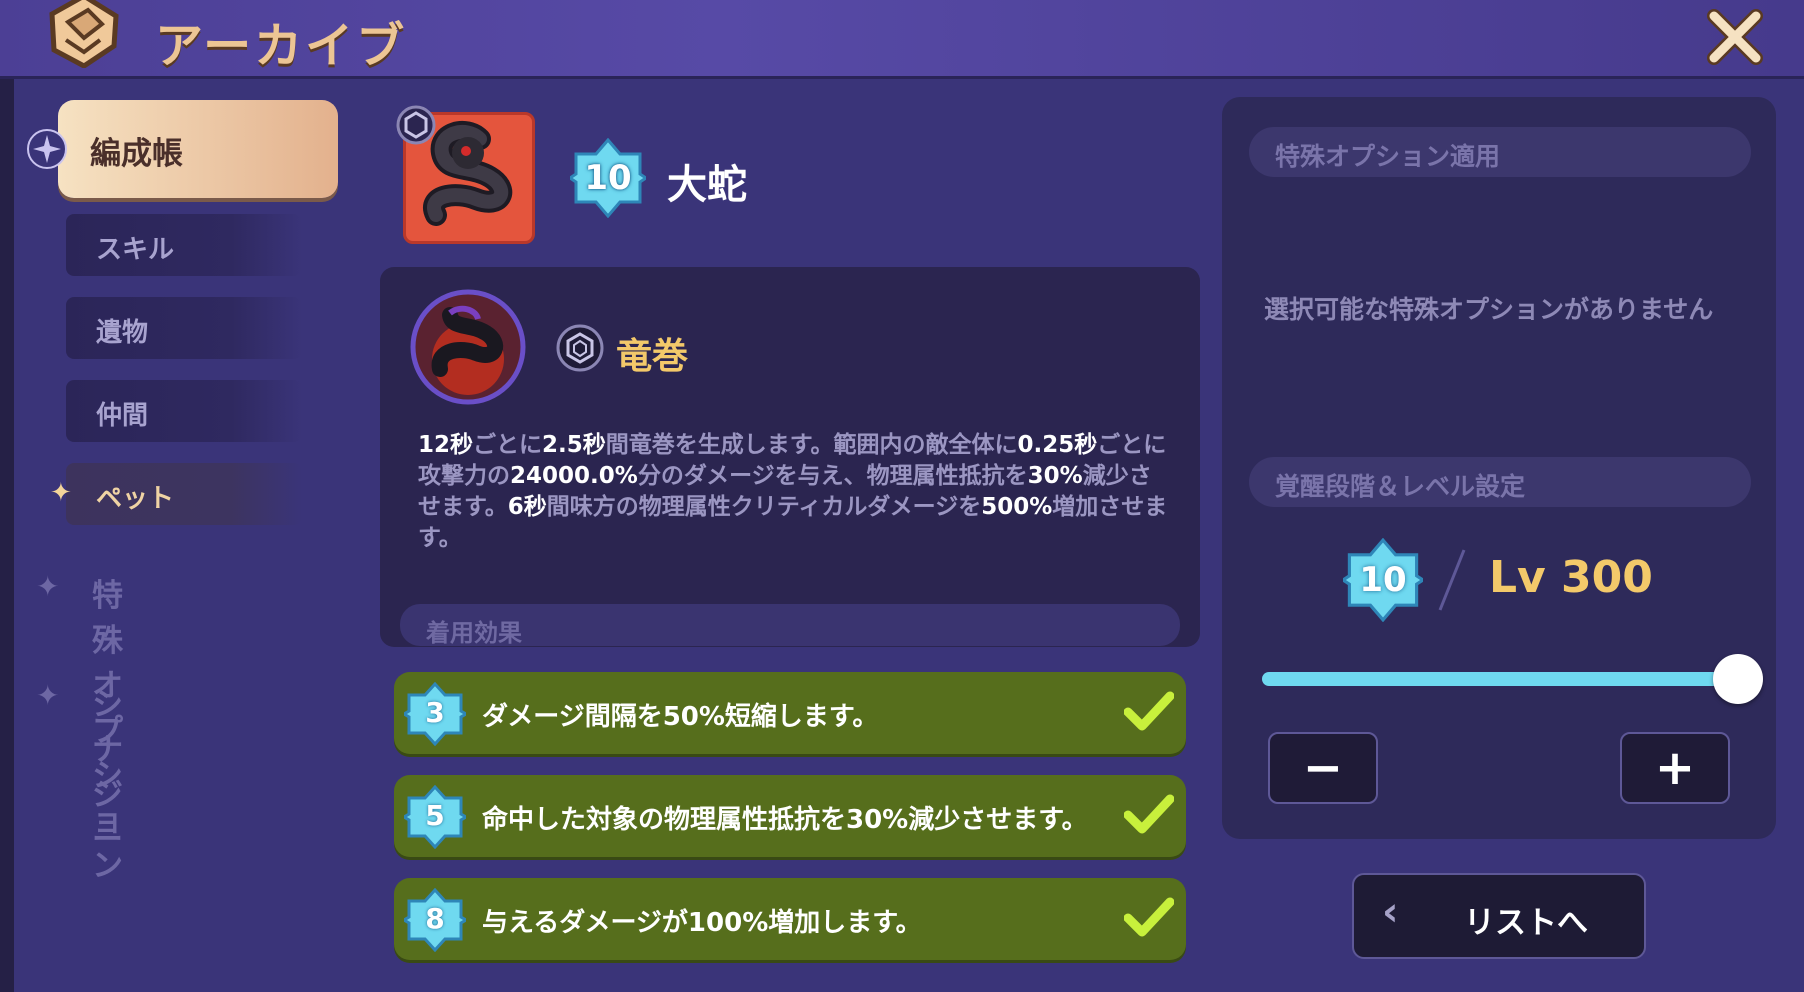 This screenshot has height=992, width=1804. I want to click on skill-desc-value: 500%, so click(1017, 507).